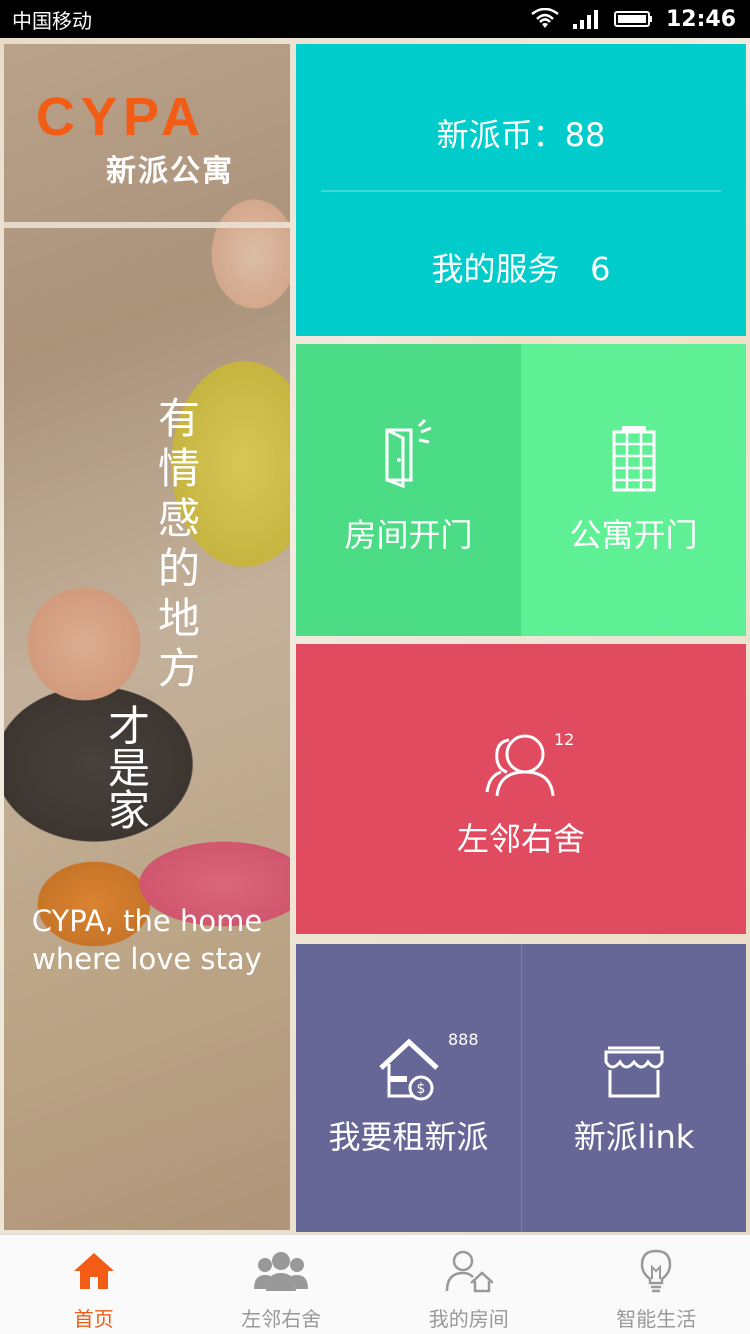  Describe the element at coordinates (408, 535) in the screenshot. I see `room-door-label: 房间开门` at that location.